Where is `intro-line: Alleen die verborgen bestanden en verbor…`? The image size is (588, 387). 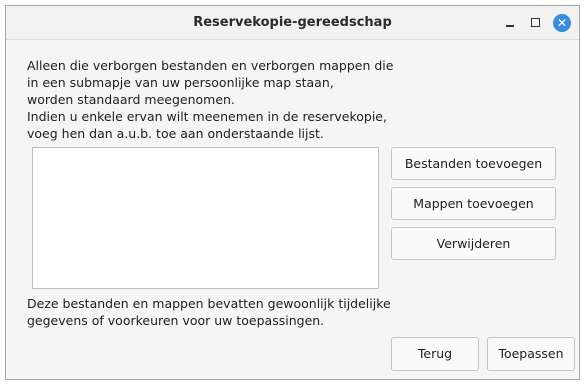
intro-line: Alleen die verborgen bestanden en verbor… is located at coordinates (210, 65).